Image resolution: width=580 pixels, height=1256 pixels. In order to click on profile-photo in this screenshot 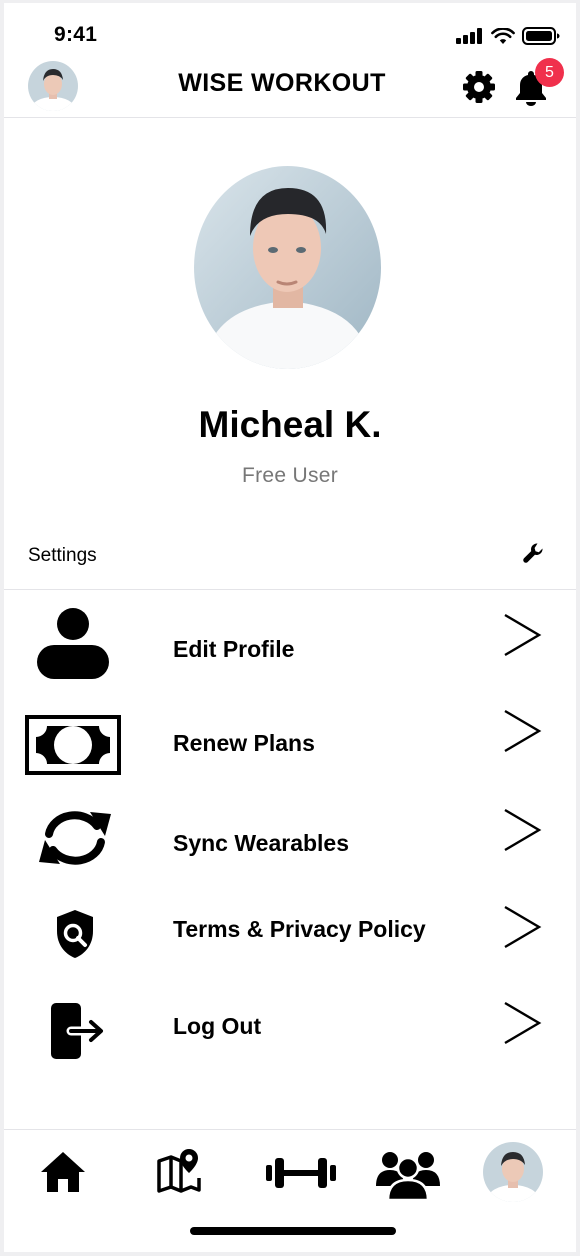, I will do `click(287, 267)`.